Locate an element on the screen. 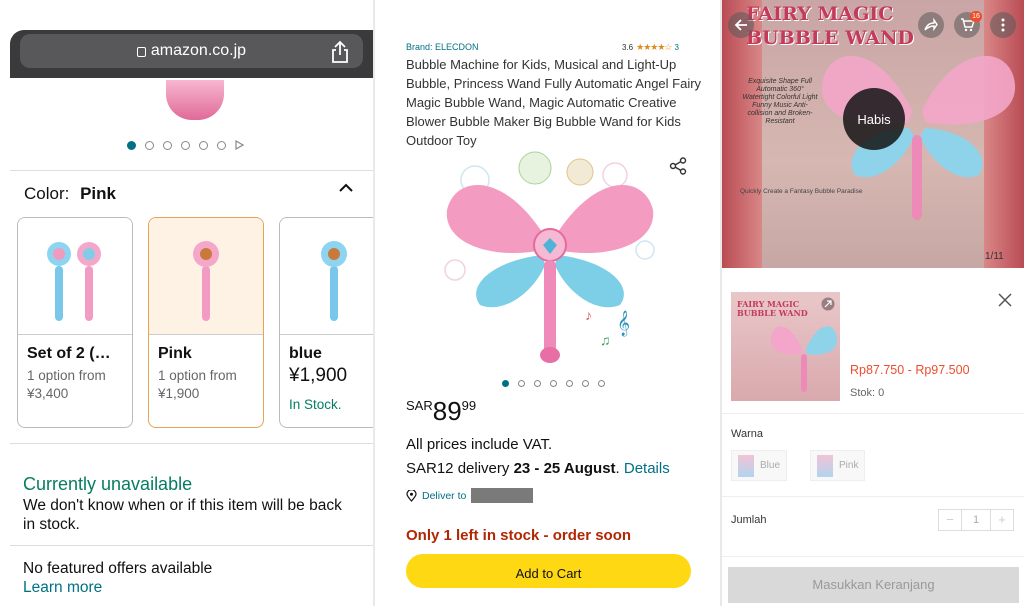  color-value: Pink is located at coordinates (98, 193).